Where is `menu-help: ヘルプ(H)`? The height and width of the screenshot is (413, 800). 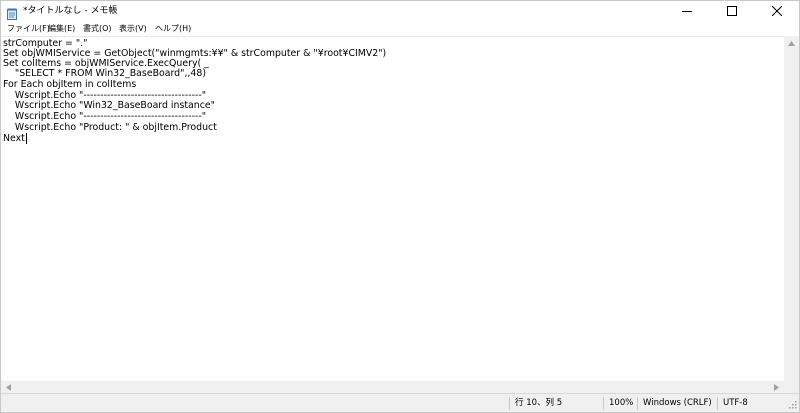
menu-help: ヘルプ(H) is located at coordinates (173, 28).